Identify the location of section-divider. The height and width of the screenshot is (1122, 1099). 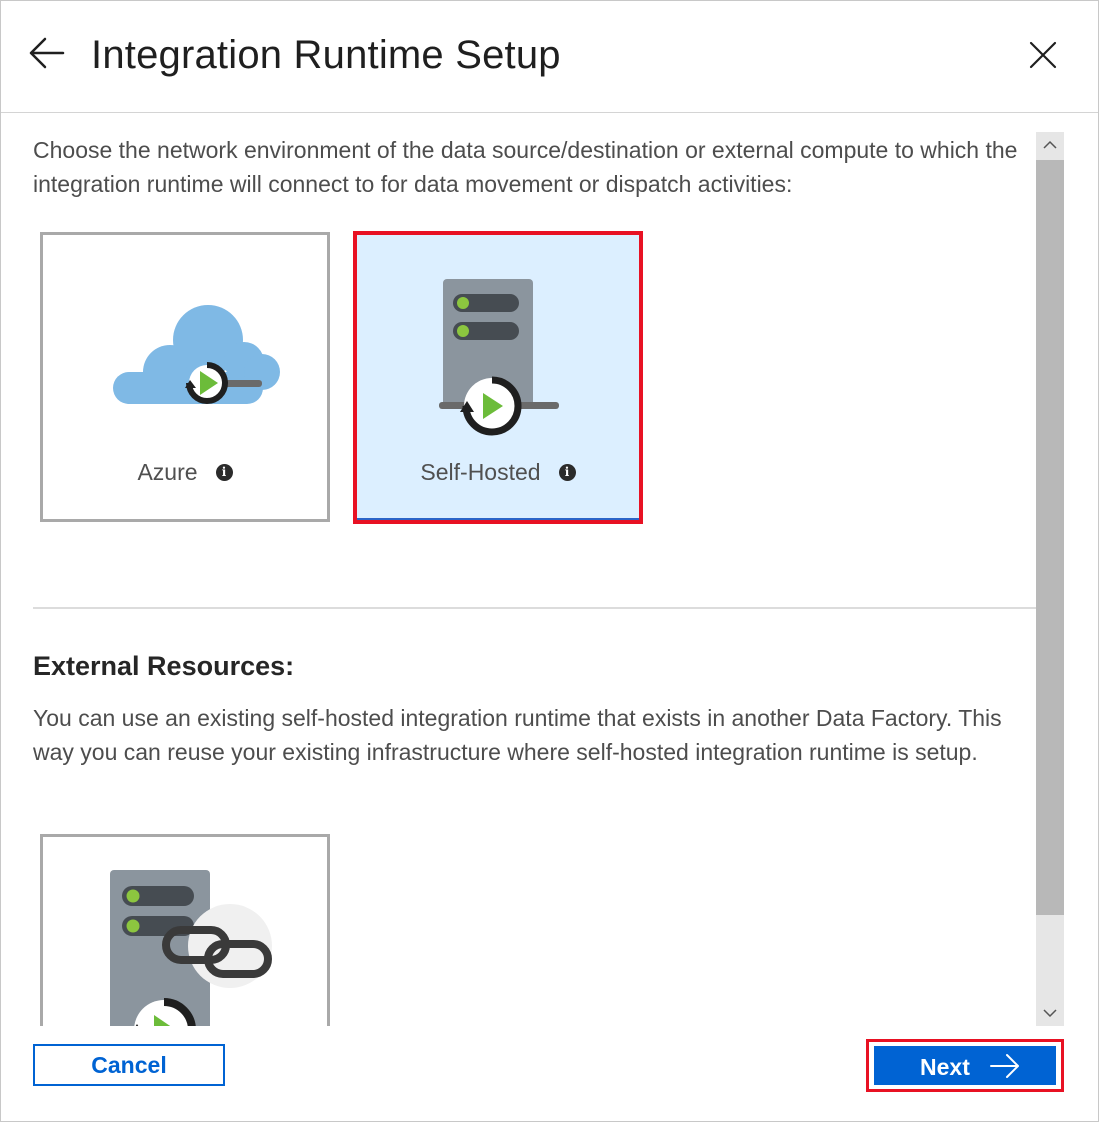
(534, 608).